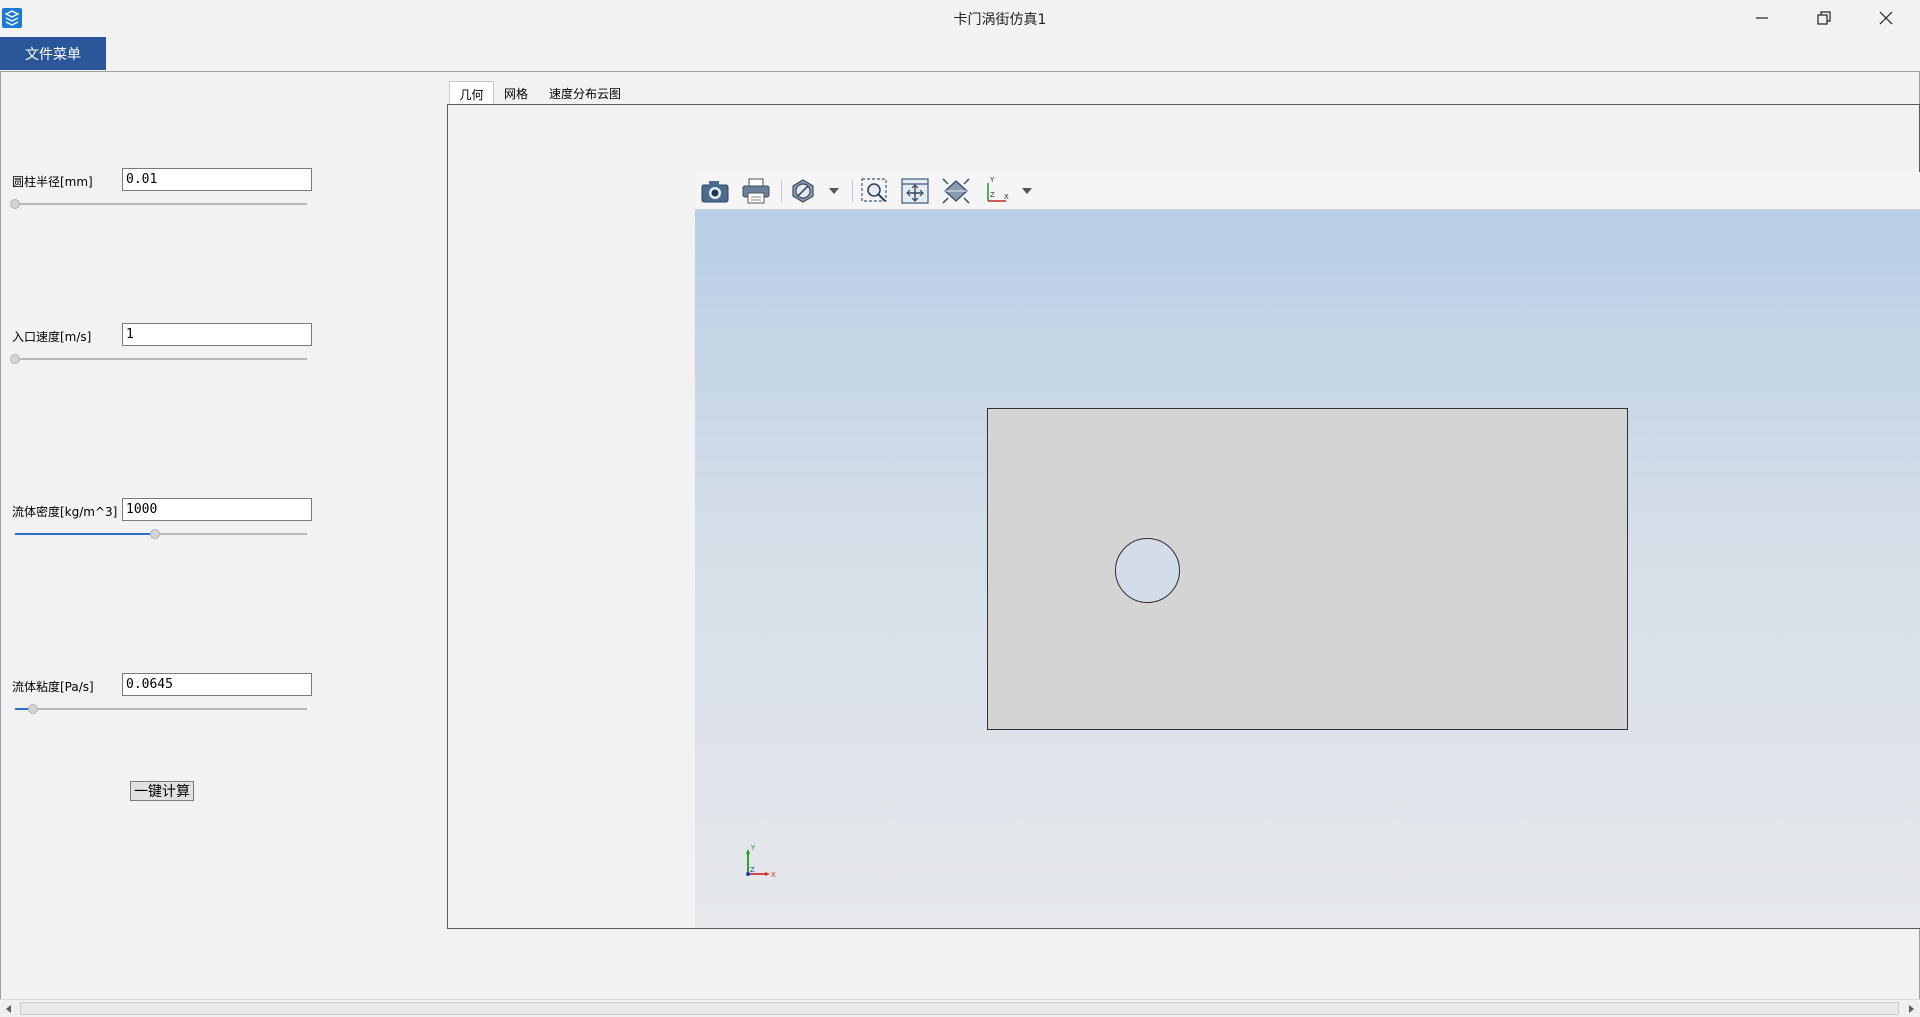  I want to click on tab-geometry: 几何, so click(471, 93).